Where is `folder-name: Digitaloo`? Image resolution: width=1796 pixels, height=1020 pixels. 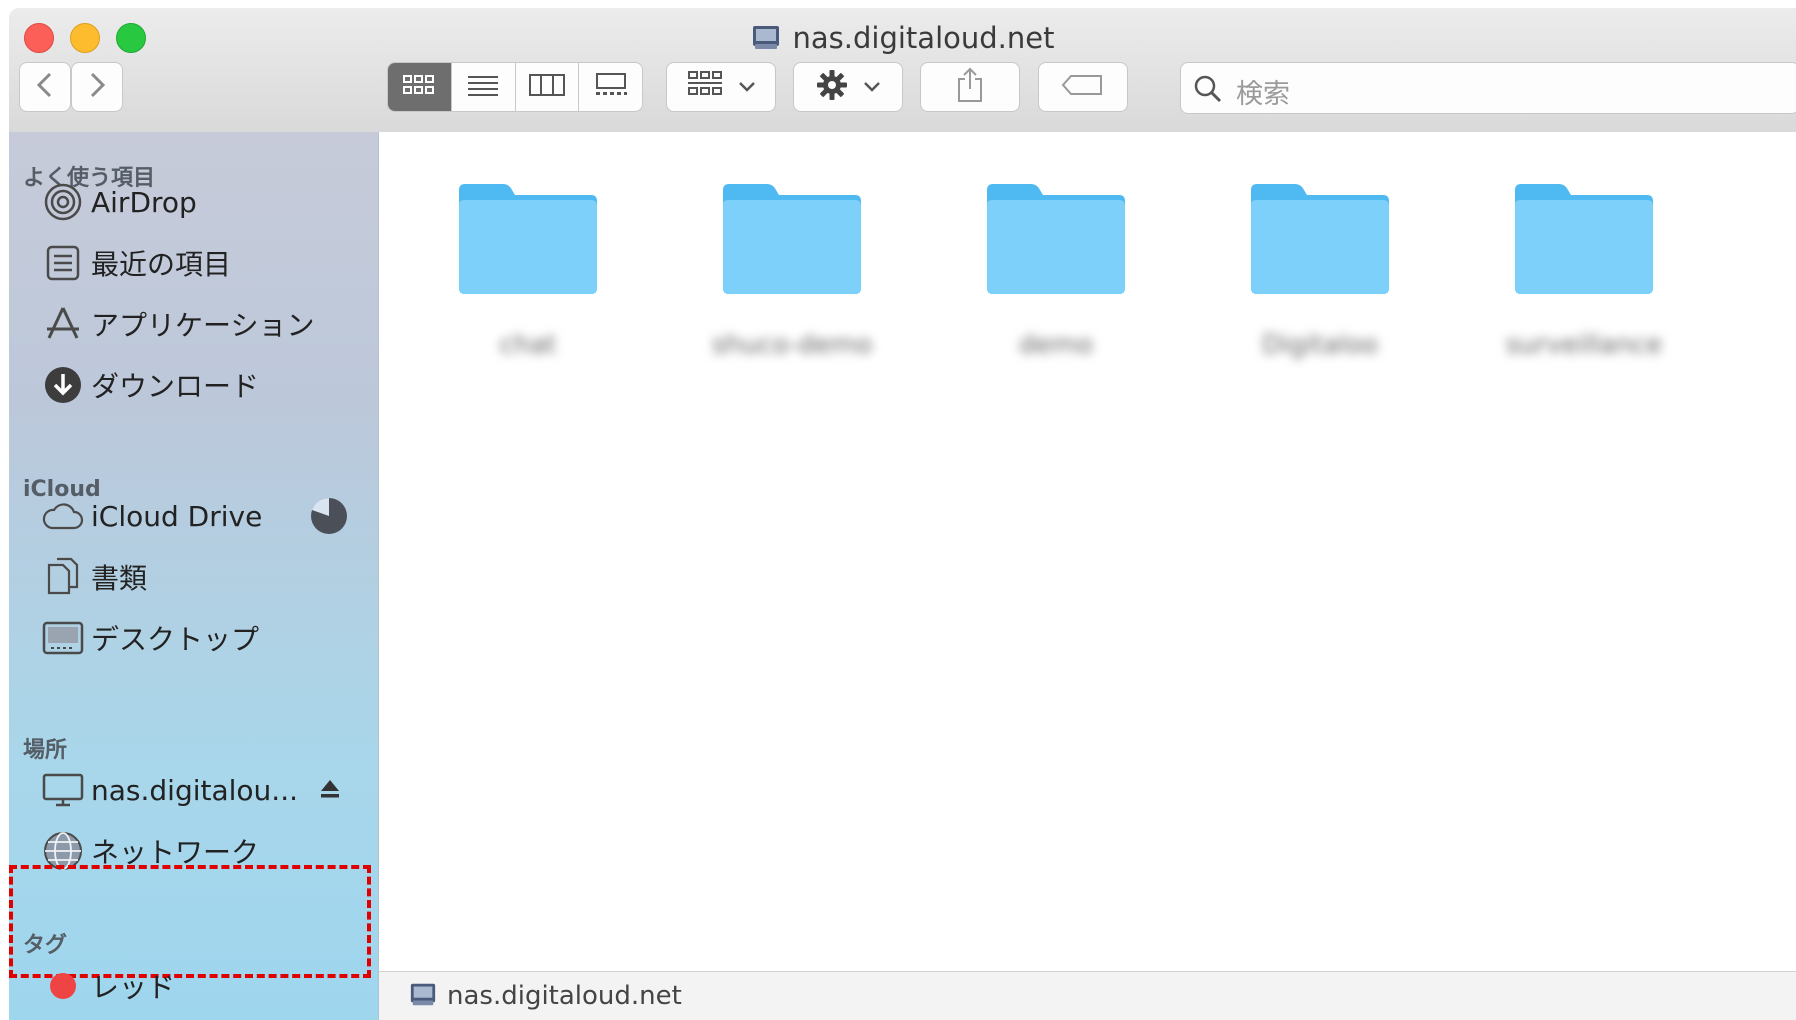
folder-name: Digitaloo is located at coordinates (1320, 345).